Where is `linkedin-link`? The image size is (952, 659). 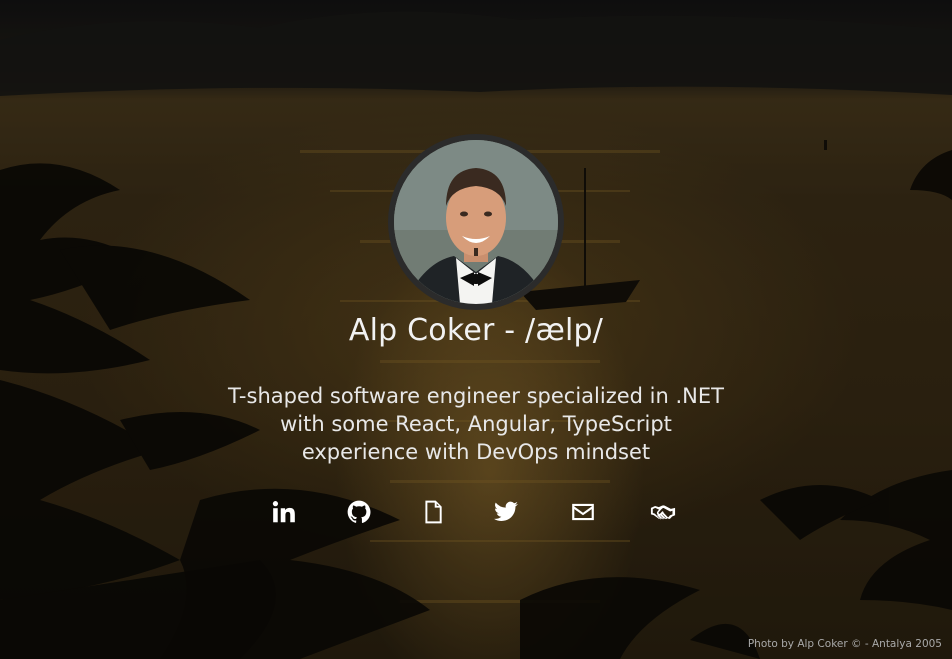 linkedin-link is located at coordinates (284, 512).